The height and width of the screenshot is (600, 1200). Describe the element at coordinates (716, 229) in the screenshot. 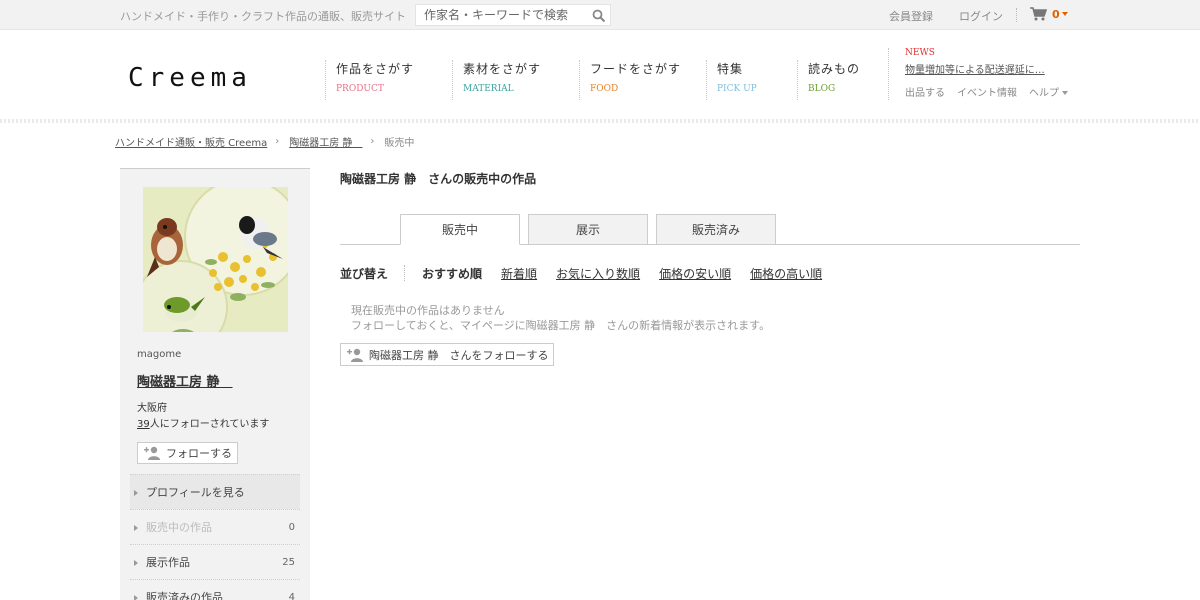

I see `tab-sold: 販売済み` at that location.